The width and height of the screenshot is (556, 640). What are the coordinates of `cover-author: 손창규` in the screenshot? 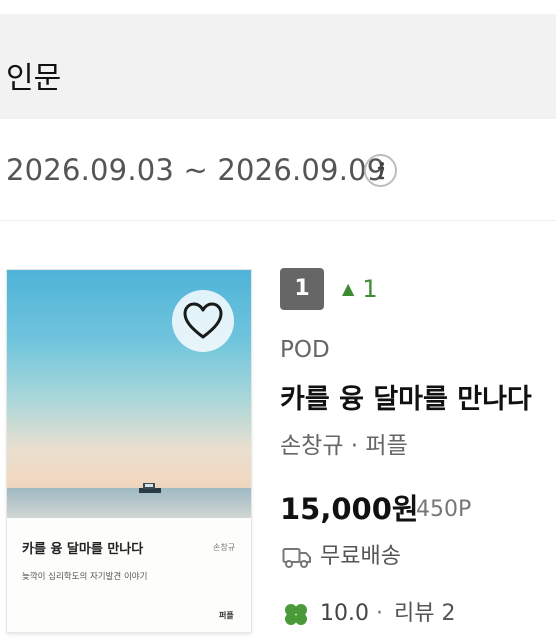 It's located at (224, 547).